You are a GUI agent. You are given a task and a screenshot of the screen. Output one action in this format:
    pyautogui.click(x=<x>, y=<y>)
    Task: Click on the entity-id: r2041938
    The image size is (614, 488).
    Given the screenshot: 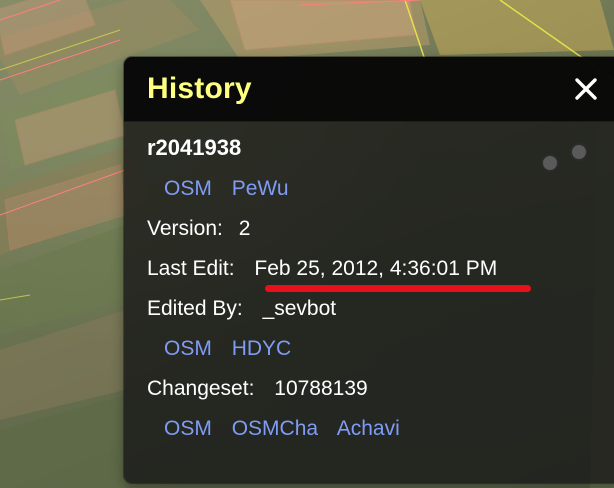 What is the action you would take?
    pyautogui.click(x=194, y=147)
    